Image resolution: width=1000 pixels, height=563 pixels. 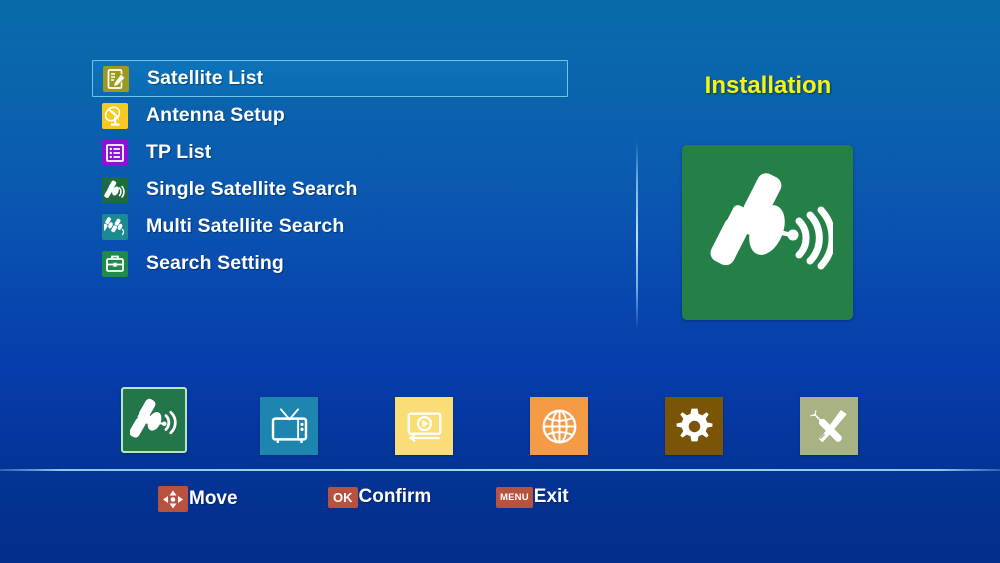 I want to click on hint-label: Exit, so click(x=551, y=496).